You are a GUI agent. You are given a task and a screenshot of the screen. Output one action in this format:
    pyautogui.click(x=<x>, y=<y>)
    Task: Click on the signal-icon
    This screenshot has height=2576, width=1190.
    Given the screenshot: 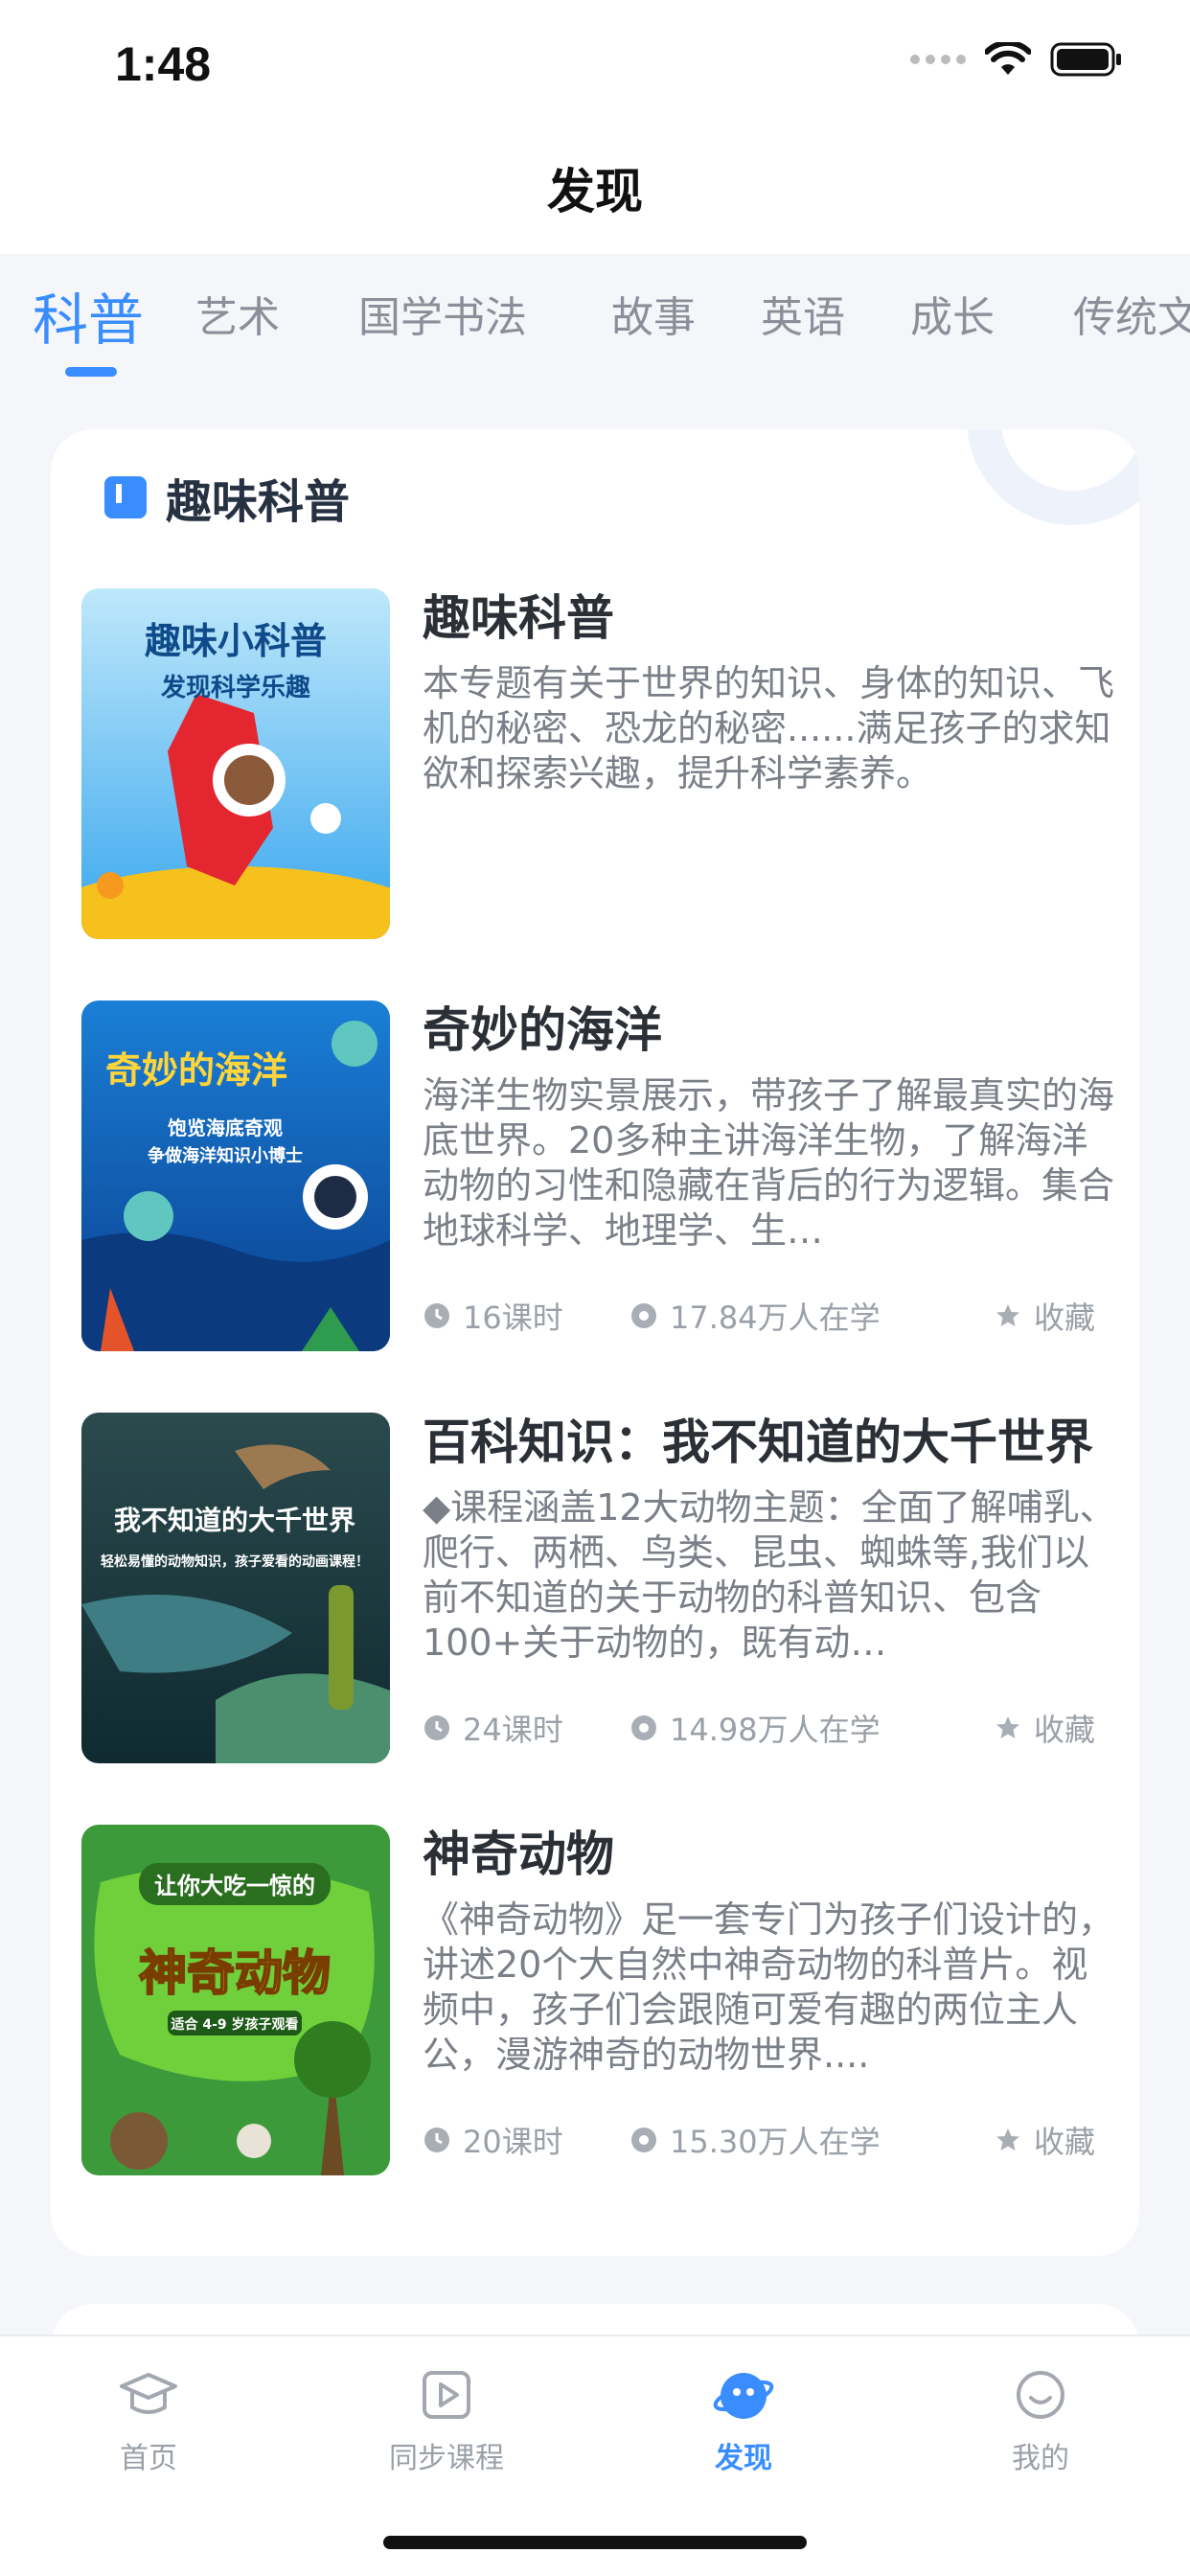 What is the action you would take?
    pyautogui.click(x=938, y=59)
    